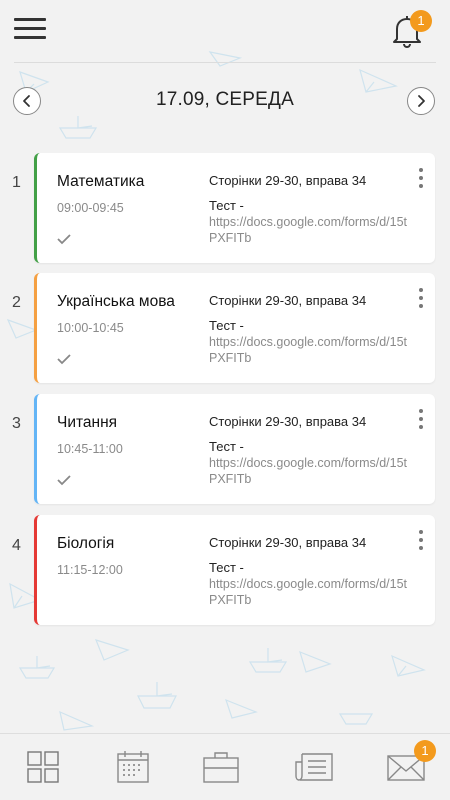  I want to click on header-divider, so click(225, 62).